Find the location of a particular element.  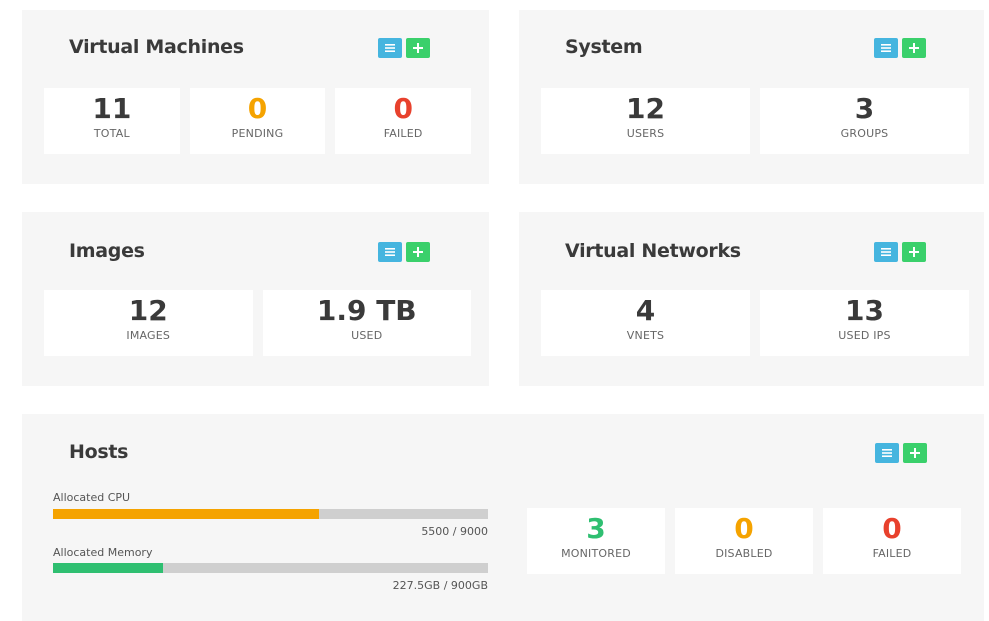

images-actions is located at coordinates (404, 252).